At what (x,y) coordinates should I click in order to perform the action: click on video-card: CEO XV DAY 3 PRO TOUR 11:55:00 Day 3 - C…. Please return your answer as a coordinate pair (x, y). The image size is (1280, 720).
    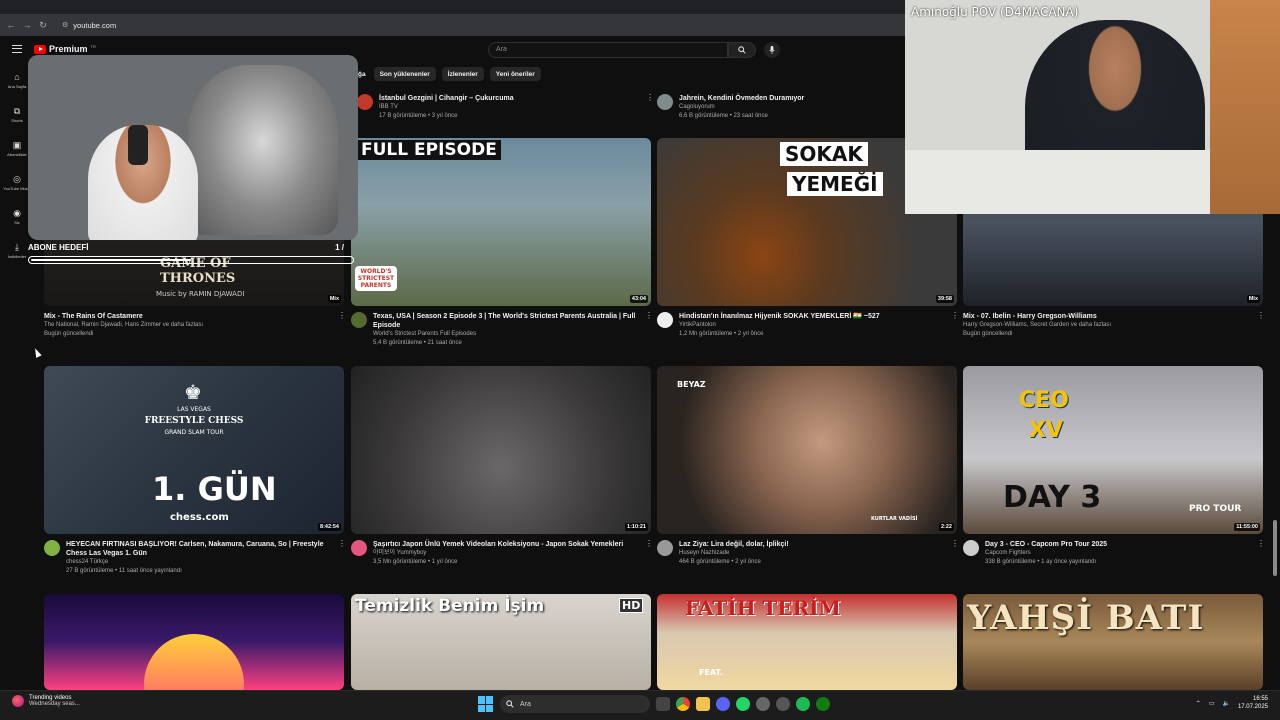
    Looking at the image, I should click on (1114, 466).